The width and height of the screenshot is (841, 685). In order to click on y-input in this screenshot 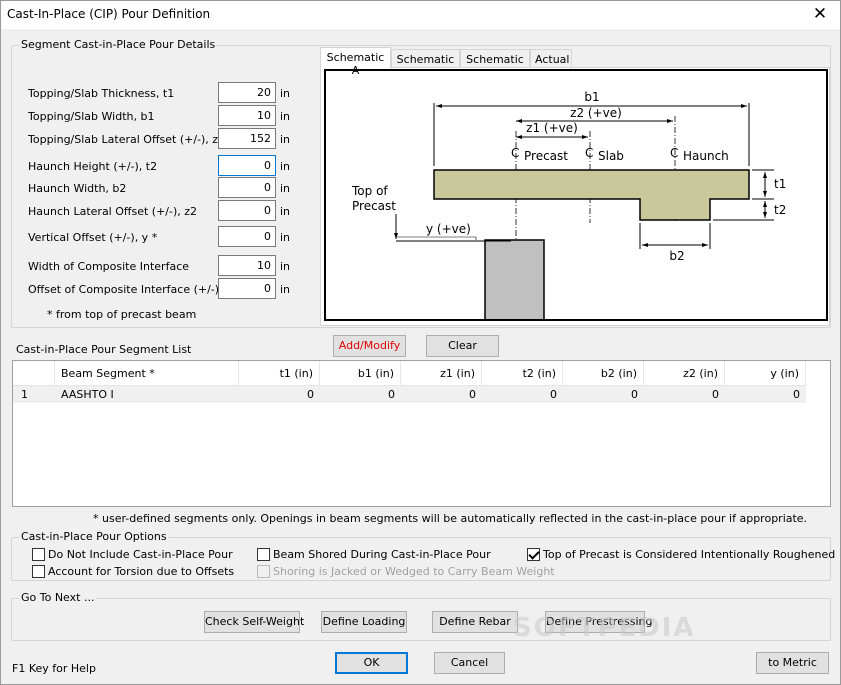, I will do `click(247, 236)`.